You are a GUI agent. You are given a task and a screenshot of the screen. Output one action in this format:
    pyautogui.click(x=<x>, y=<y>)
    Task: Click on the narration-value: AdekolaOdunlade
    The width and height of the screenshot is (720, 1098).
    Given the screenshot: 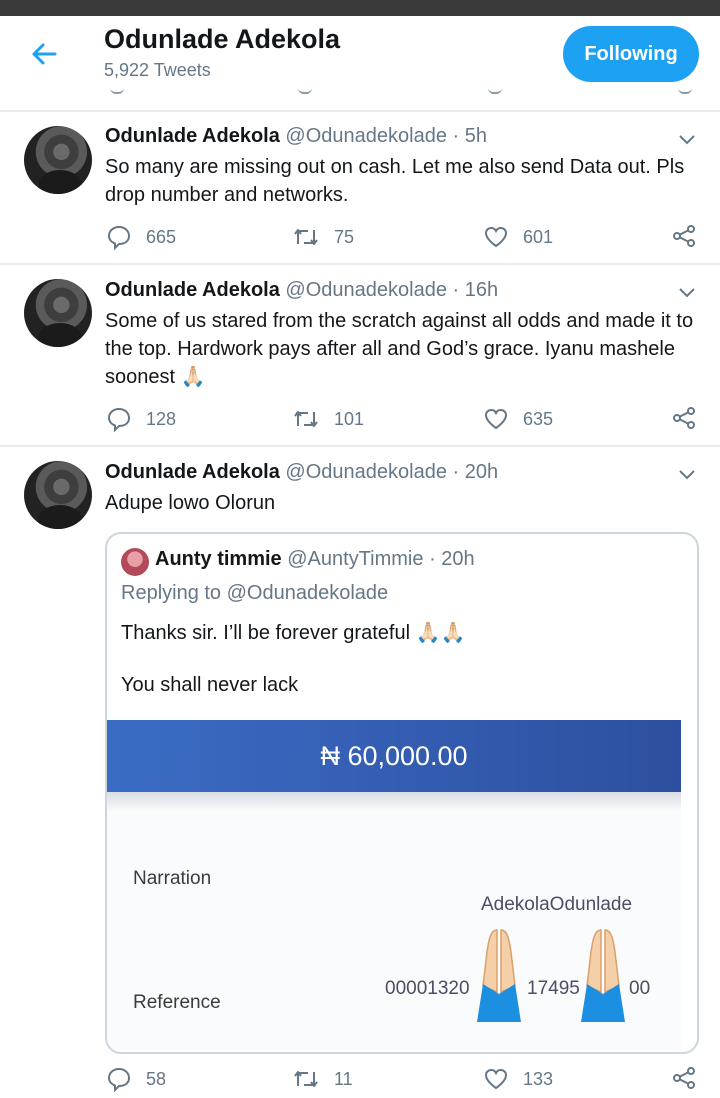 What is the action you would take?
    pyautogui.click(x=557, y=904)
    